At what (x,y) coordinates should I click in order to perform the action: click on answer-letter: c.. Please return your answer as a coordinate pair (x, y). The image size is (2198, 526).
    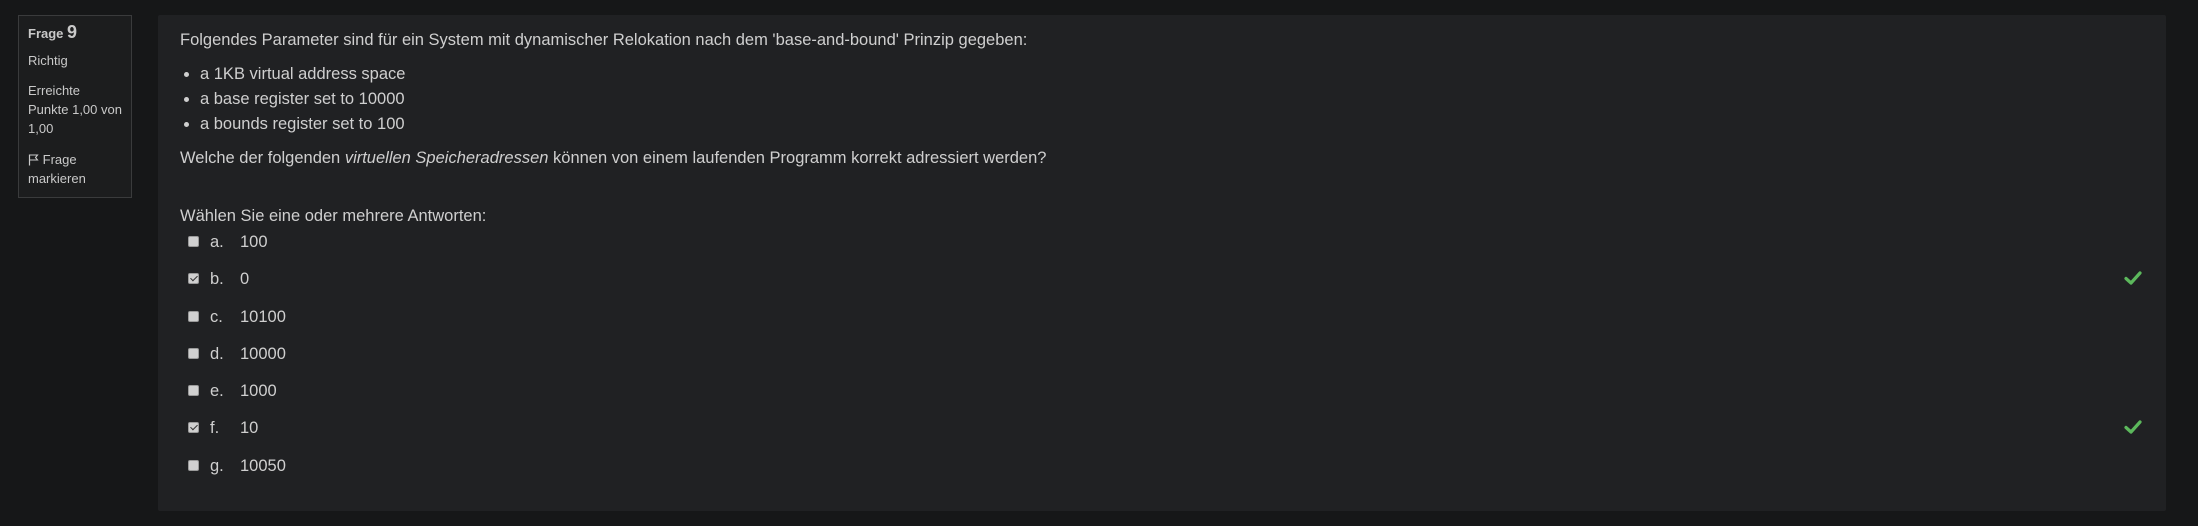
    Looking at the image, I should click on (216, 316).